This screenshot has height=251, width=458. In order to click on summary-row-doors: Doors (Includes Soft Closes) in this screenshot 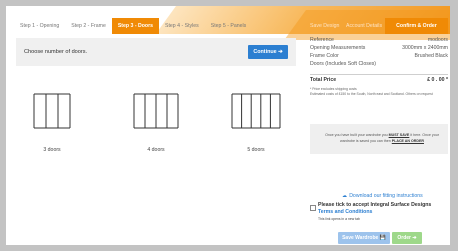, I will do `click(379, 64)`.